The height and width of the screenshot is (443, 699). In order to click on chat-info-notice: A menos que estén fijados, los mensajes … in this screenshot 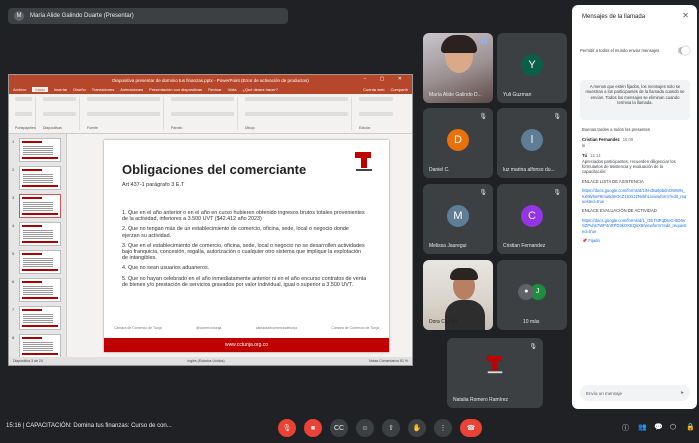, I will do `click(635, 100)`.